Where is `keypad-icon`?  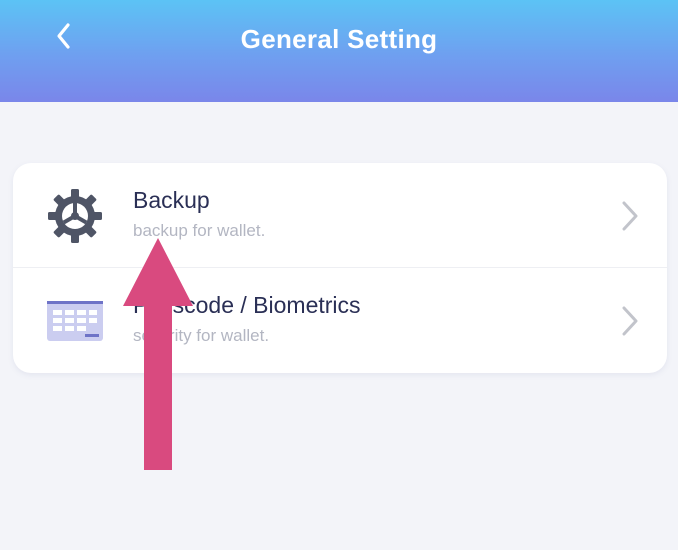
keypad-icon is located at coordinates (75, 321).